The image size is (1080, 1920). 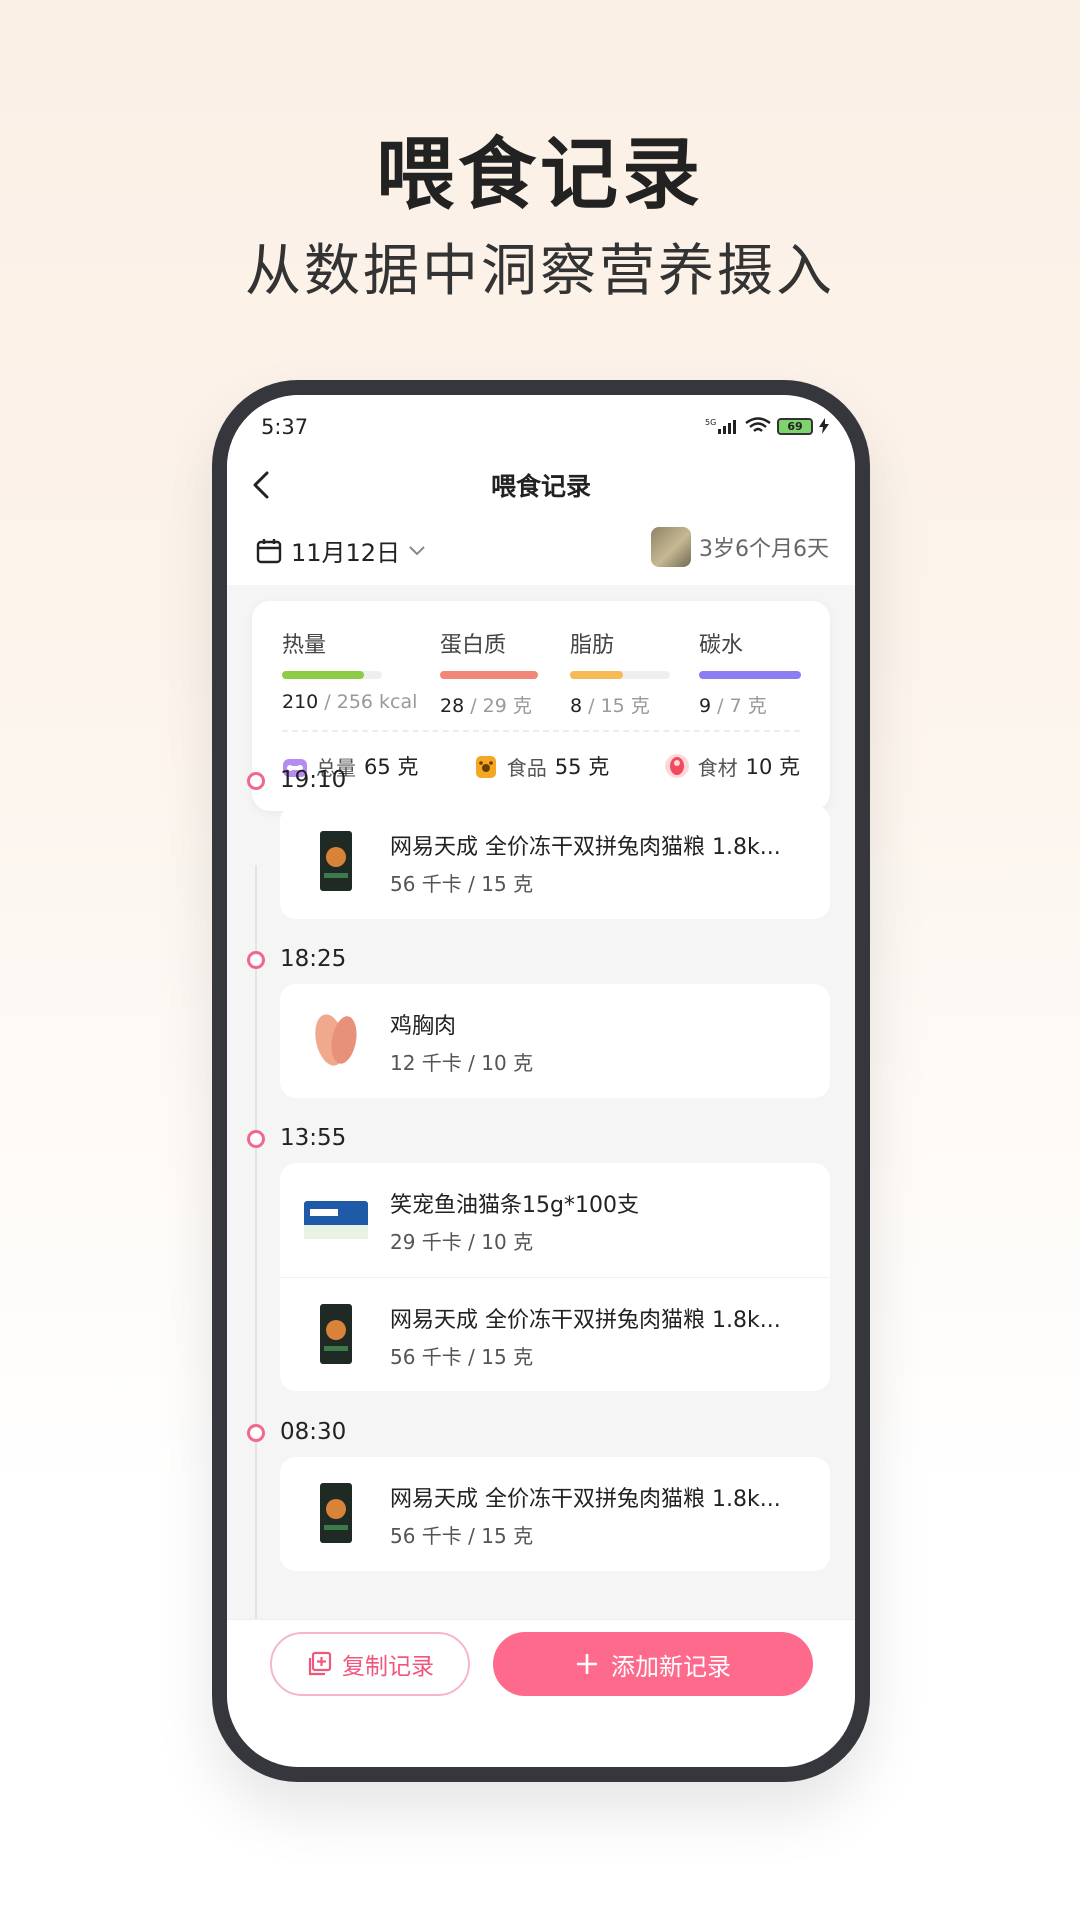 What do you see at coordinates (391, 767) in the screenshot?
I see `total-value: 65 克` at bounding box center [391, 767].